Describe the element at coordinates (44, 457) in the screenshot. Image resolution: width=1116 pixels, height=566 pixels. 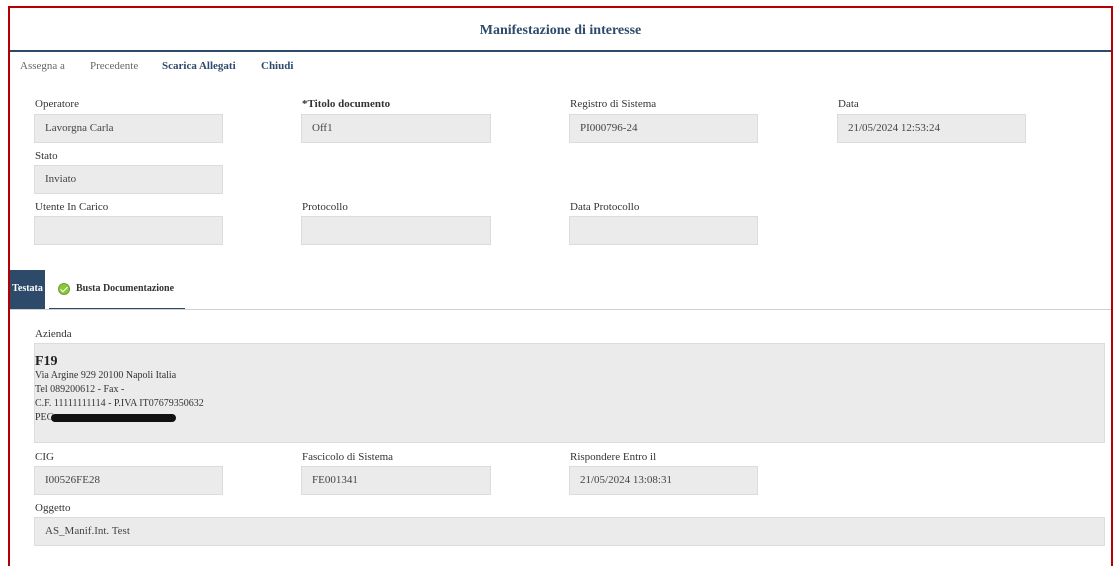
I see `cig-label: CIG` at that location.